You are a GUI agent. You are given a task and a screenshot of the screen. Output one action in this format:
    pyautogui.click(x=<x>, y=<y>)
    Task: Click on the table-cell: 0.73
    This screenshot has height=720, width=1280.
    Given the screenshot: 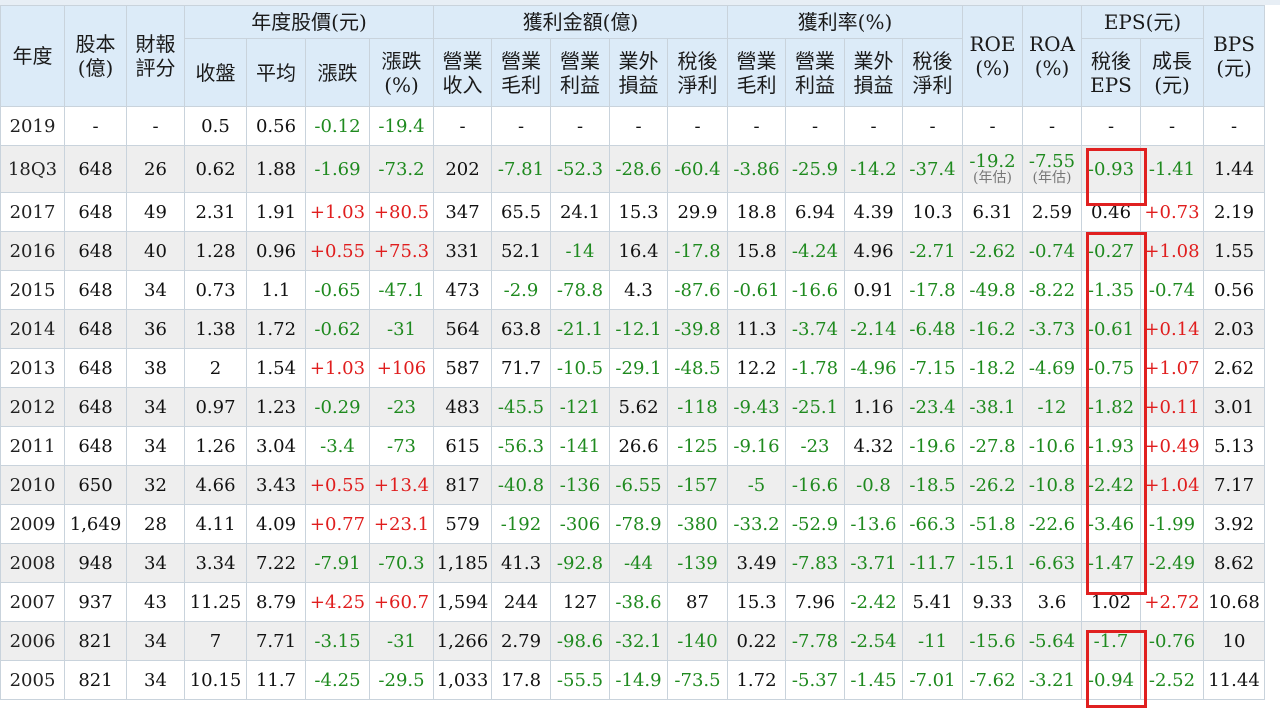 What is the action you would take?
    pyautogui.click(x=215, y=290)
    